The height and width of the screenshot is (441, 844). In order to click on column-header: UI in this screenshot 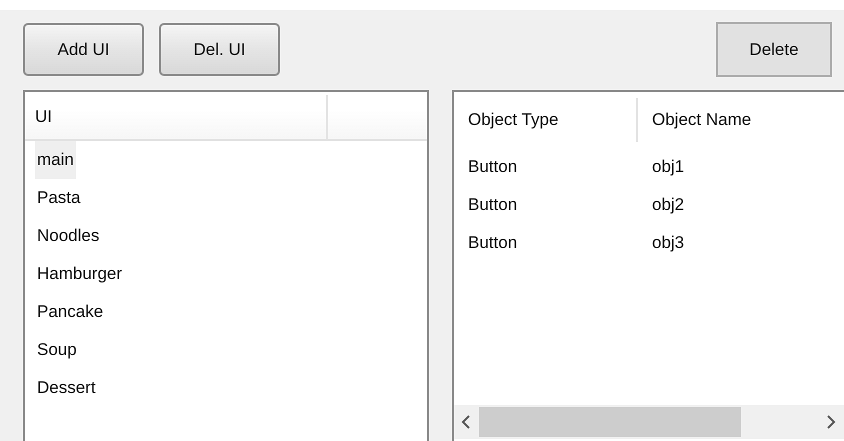, I will do `click(43, 117)`.